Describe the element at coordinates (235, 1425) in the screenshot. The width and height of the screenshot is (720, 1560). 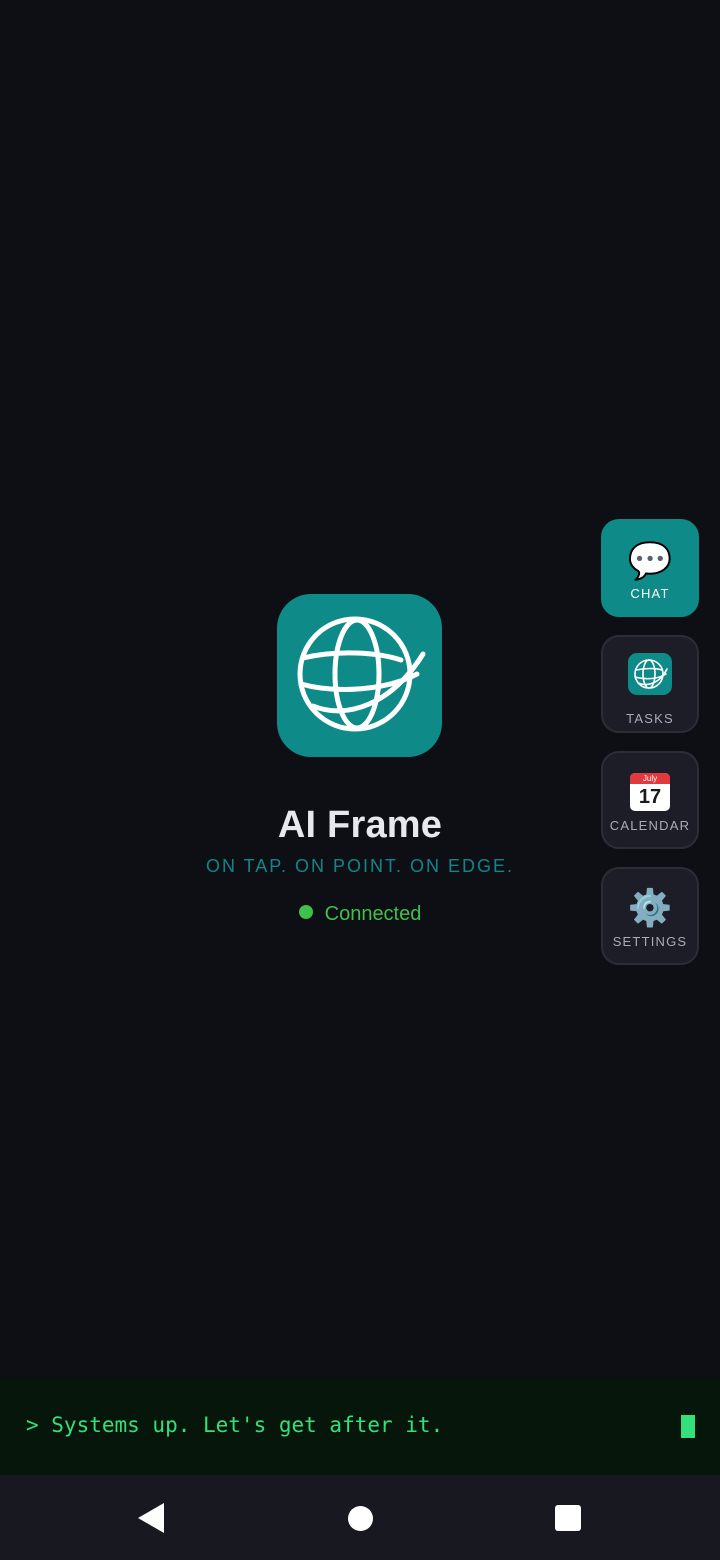
I see `terminal-message: > Systems up. Let's get after it.` at that location.